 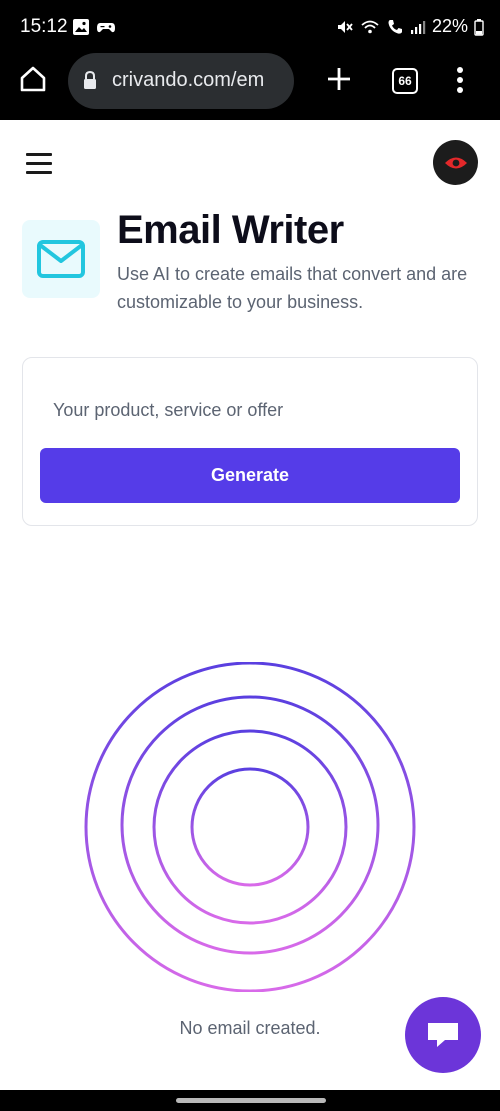 I want to click on generator-card: Your product, service or offer Generate, so click(x=250, y=441).